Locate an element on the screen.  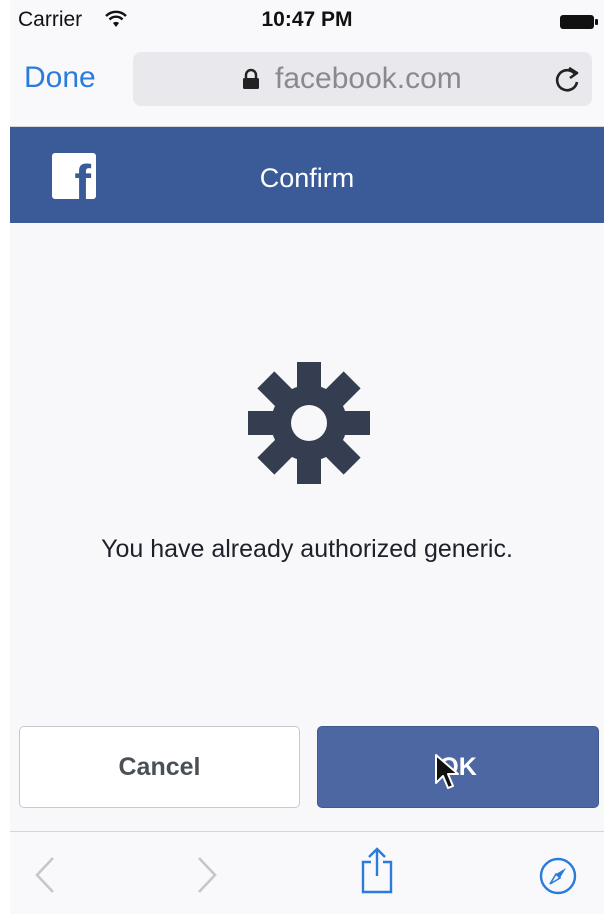
confirmation-message: You have already authorized generic. is located at coordinates (307, 549).